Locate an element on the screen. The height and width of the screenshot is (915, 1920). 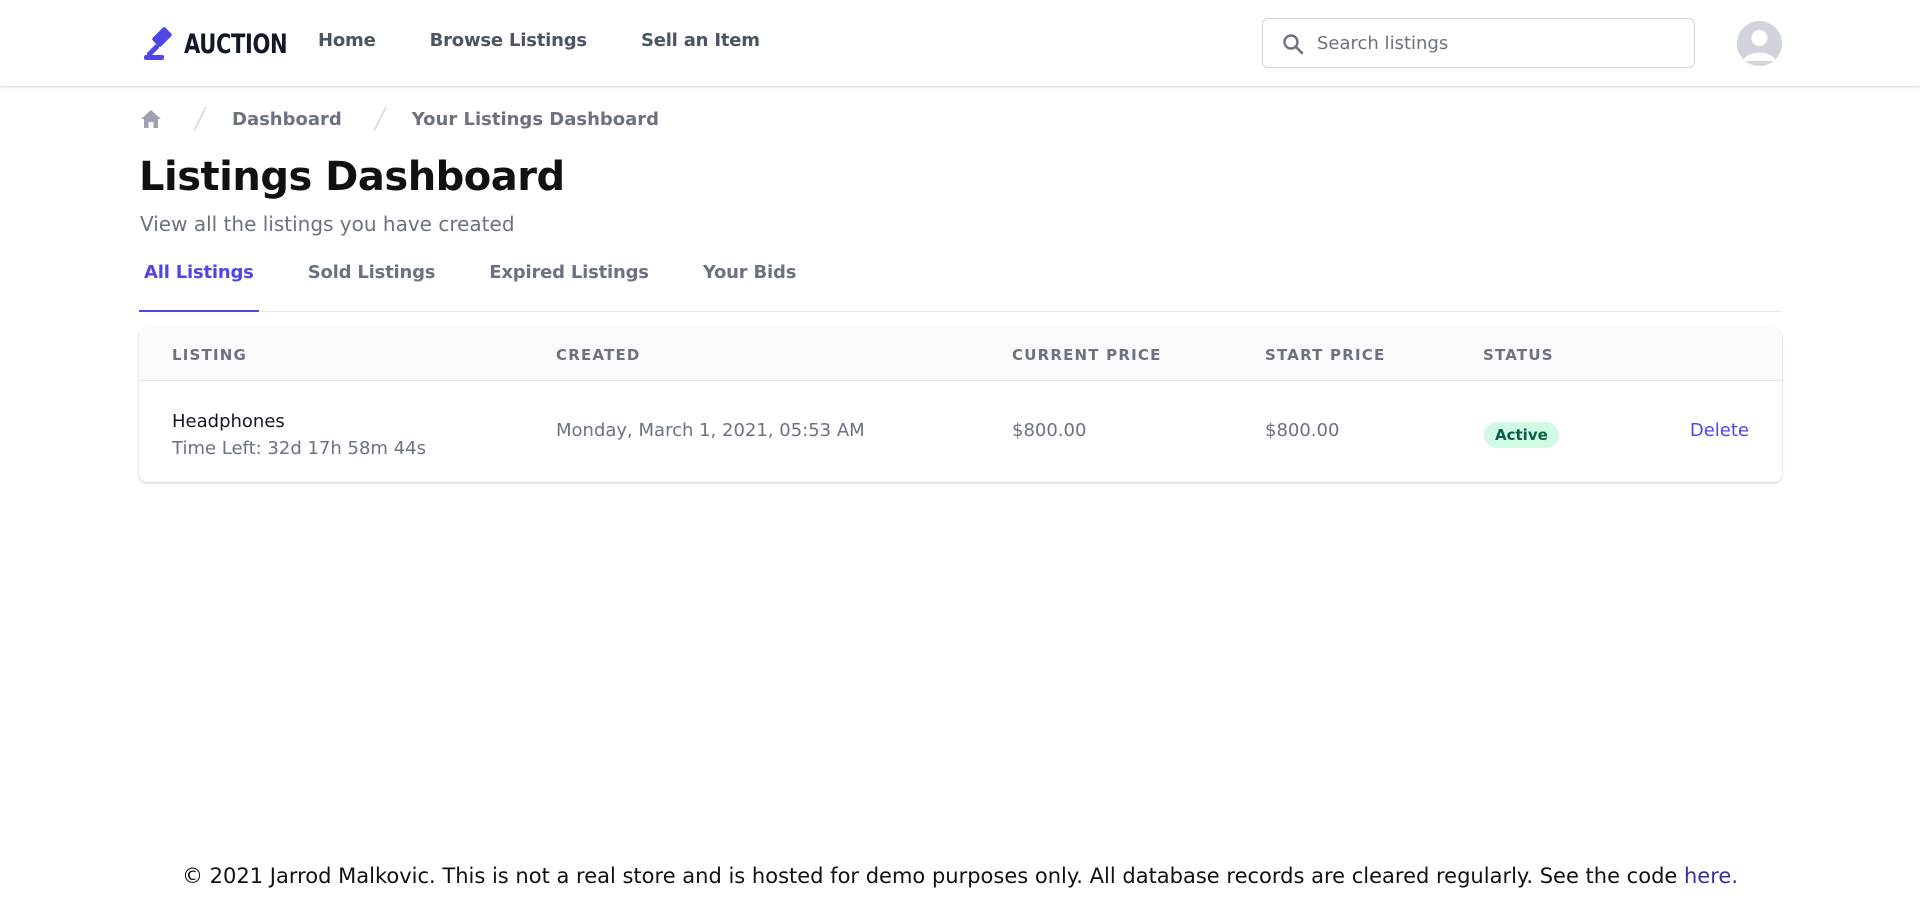
breadcrumb-dashboard: Dashboard is located at coordinates (287, 119).